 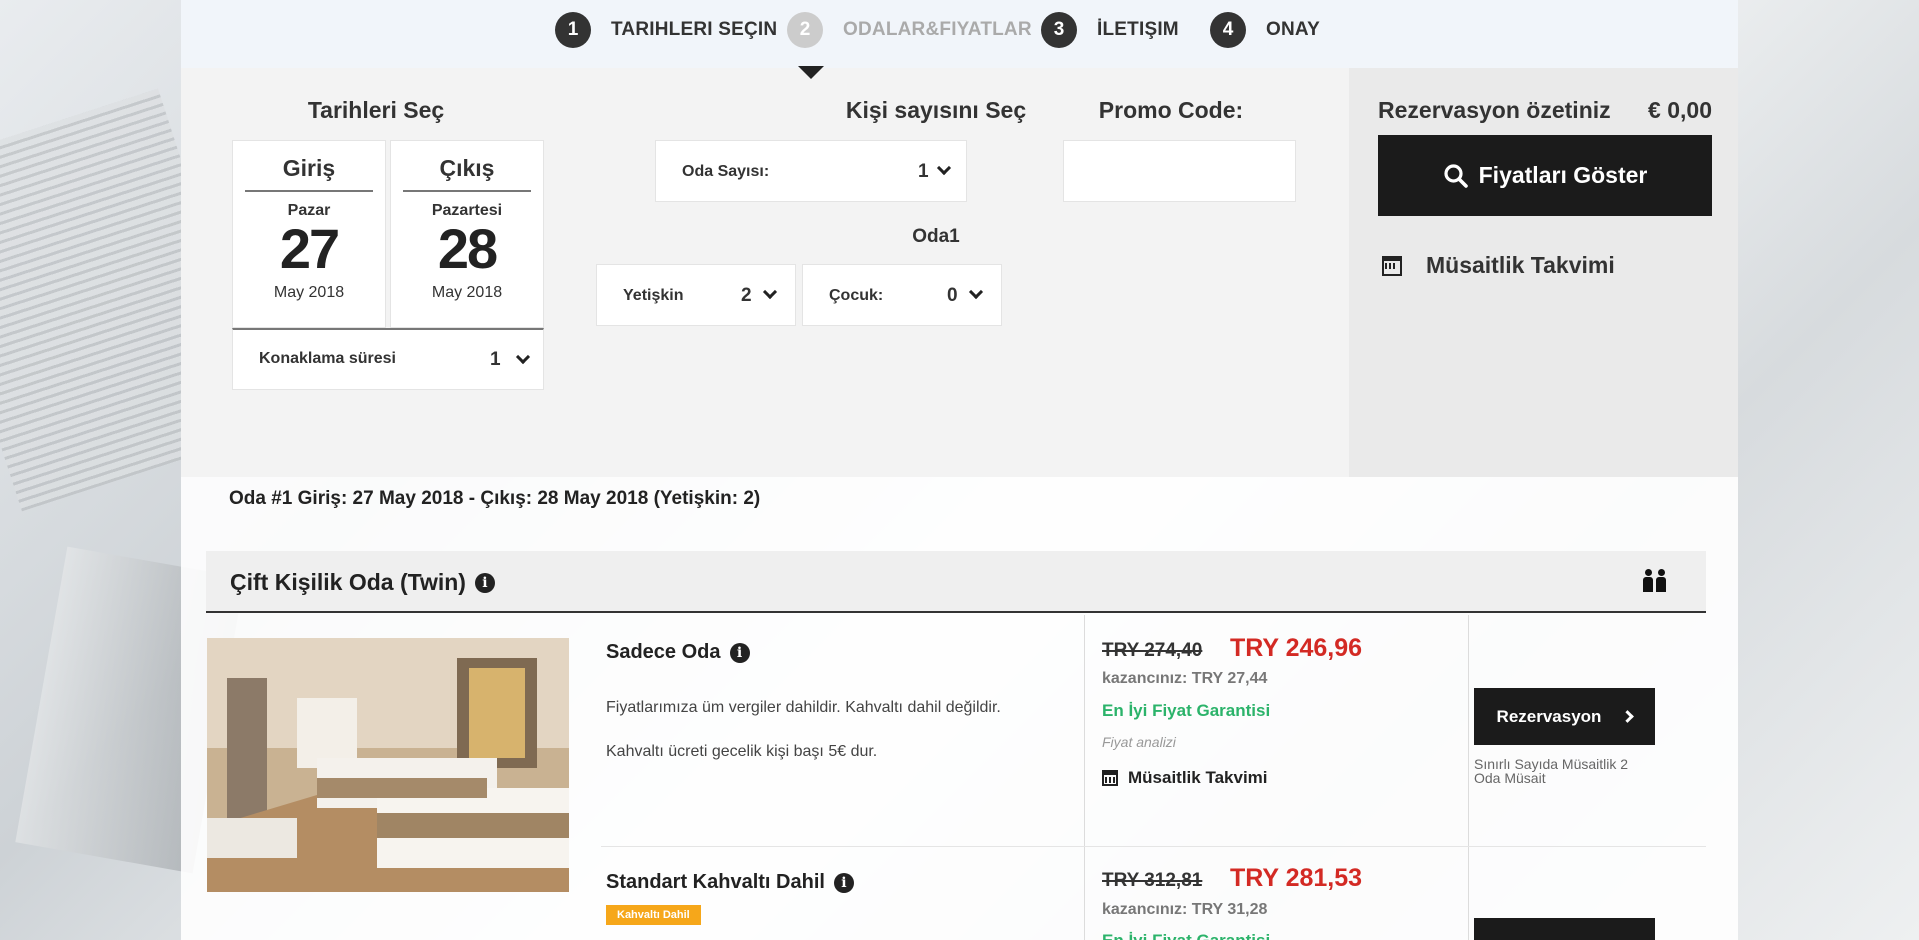 I want to click on search-icon, so click(x=1456, y=175).